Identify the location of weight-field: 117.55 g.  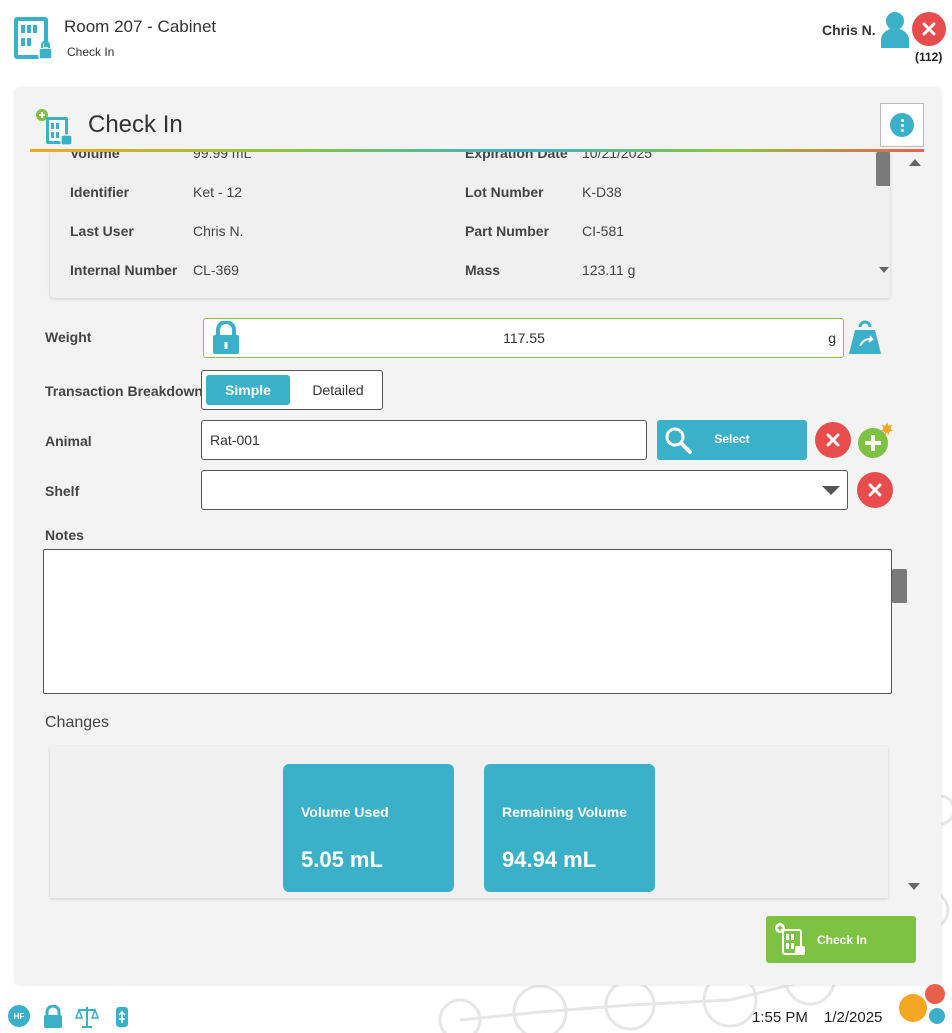
(523, 338).